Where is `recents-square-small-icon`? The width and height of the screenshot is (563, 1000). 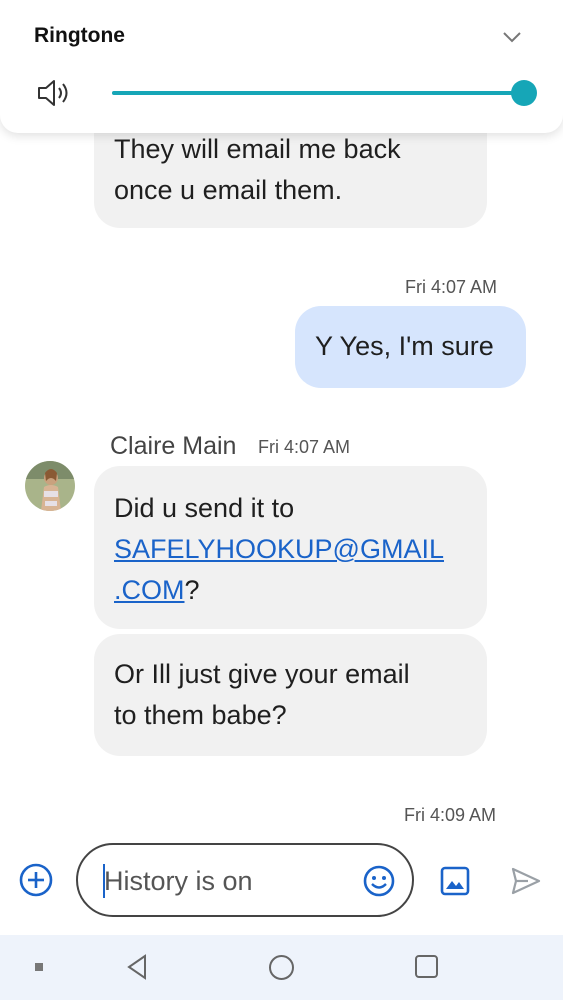
recents-square-small-icon is located at coordinates (39, 967).